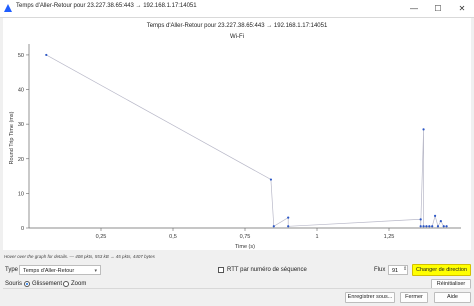 Image resolution: width=474 pixels, height=306 pixels. Describe the element at coordinates (21, 125) in the screenshot. I see `y-tick-label: 30` at that location.